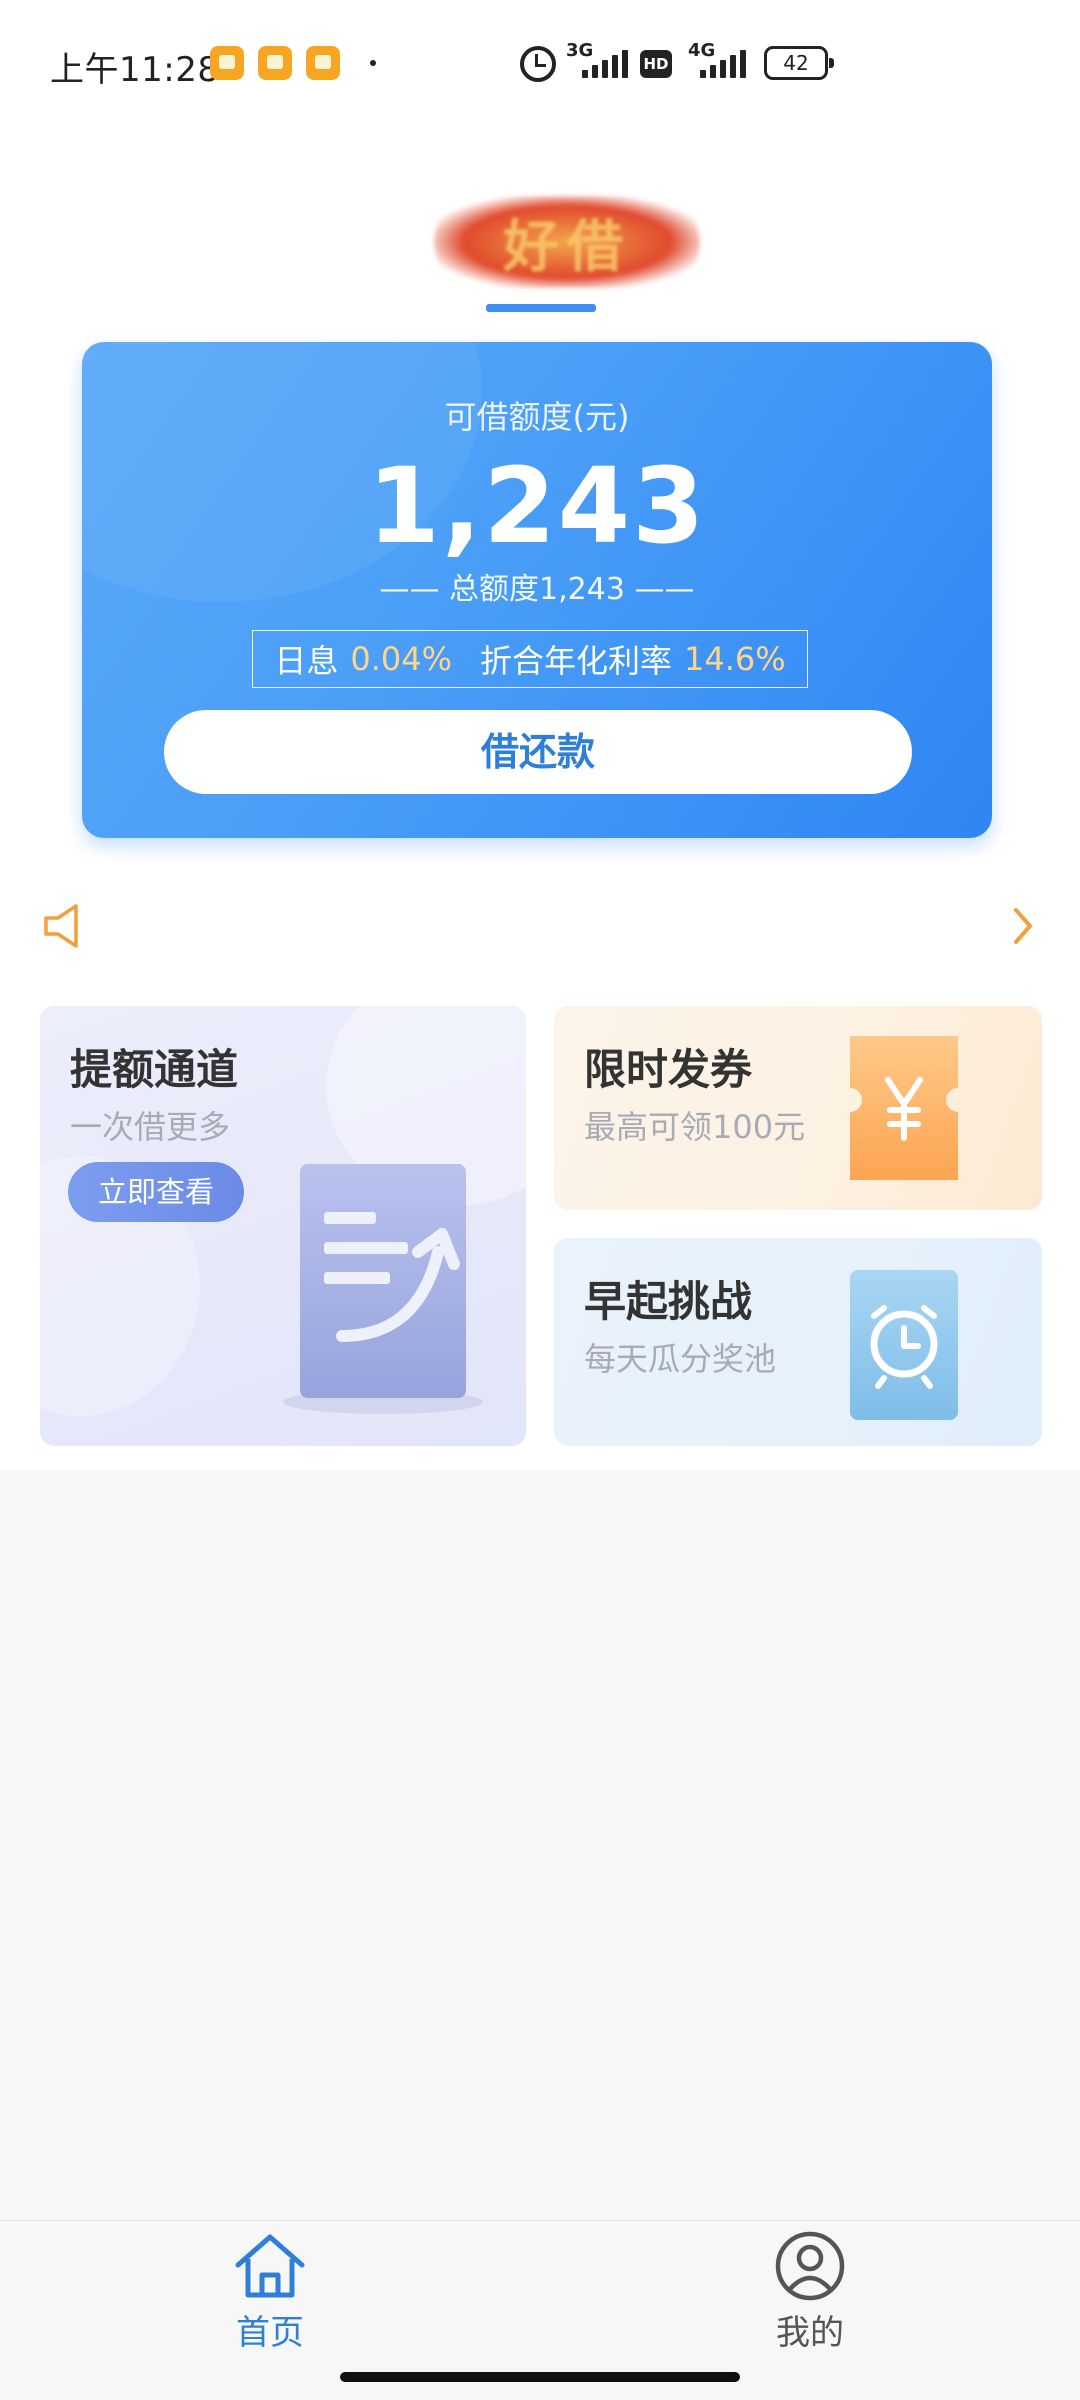  What do you see at coordinates (904, 1345) in the screenshot?
I see `alarm-clock-icon` at bounding box center [904, 1345].